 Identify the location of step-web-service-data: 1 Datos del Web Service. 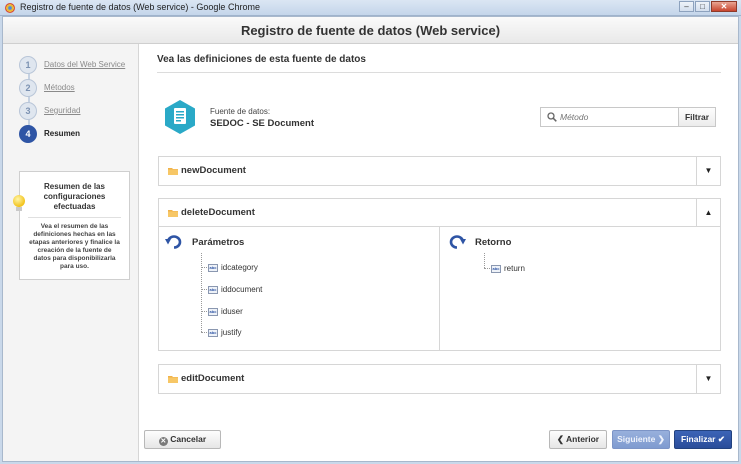
(72, 64).